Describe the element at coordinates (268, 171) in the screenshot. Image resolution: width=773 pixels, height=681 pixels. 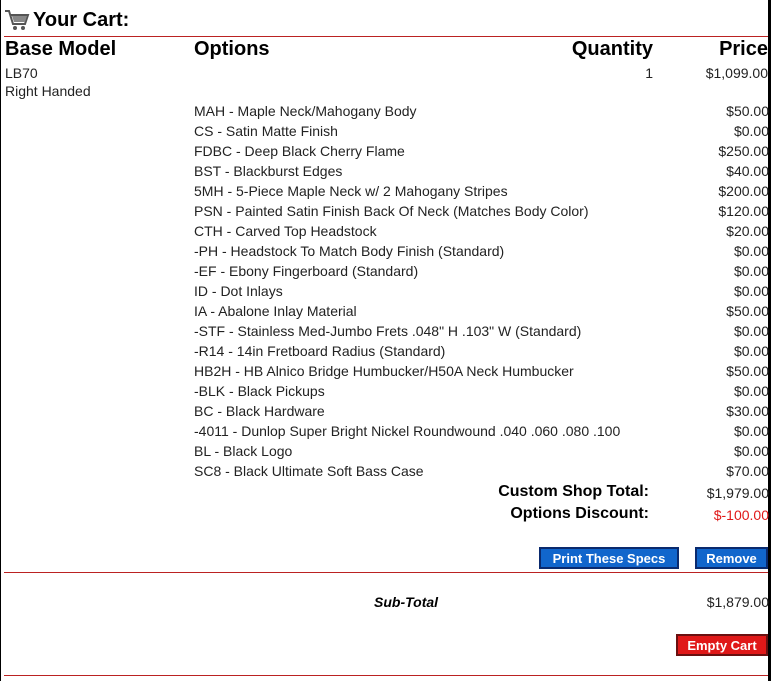
I see `option-name: BST - Blackburst Edges` at that location.